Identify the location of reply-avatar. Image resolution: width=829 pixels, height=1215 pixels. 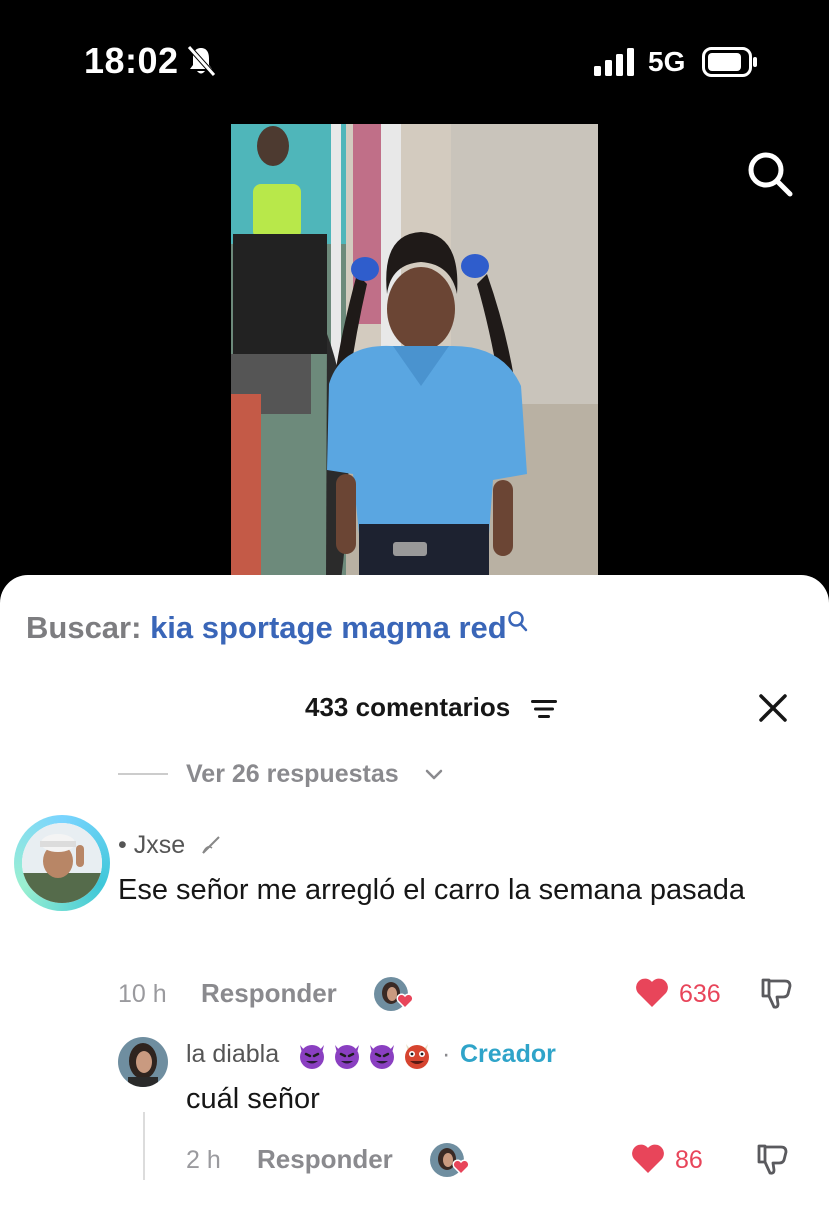
(143, 1062).